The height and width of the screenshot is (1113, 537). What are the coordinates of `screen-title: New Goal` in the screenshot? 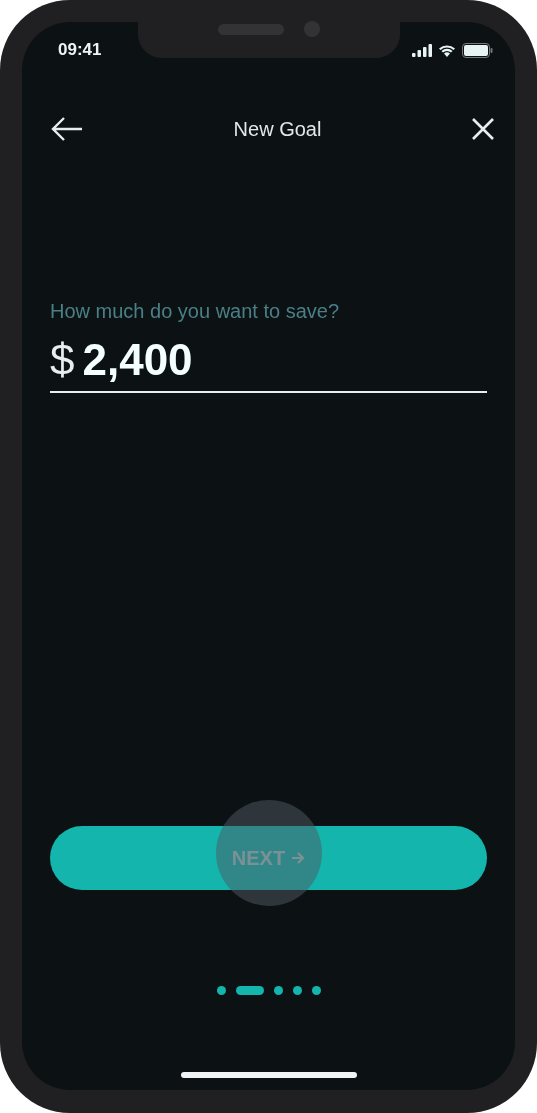 It's located at (277, 129).